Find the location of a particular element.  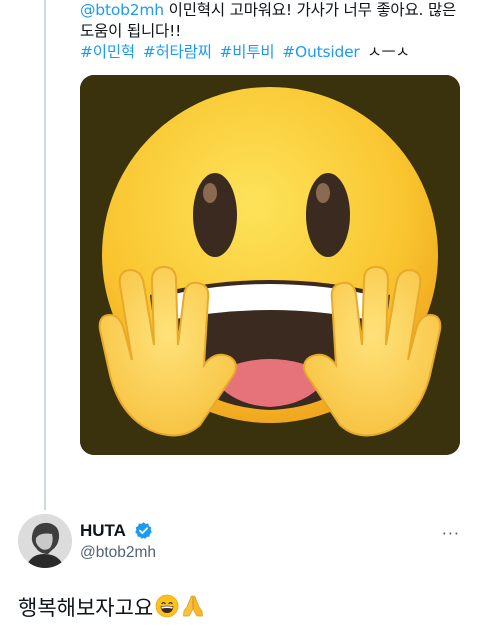

tweet-text-body: 행복해보자고요 is located at coordinates (86, 608).